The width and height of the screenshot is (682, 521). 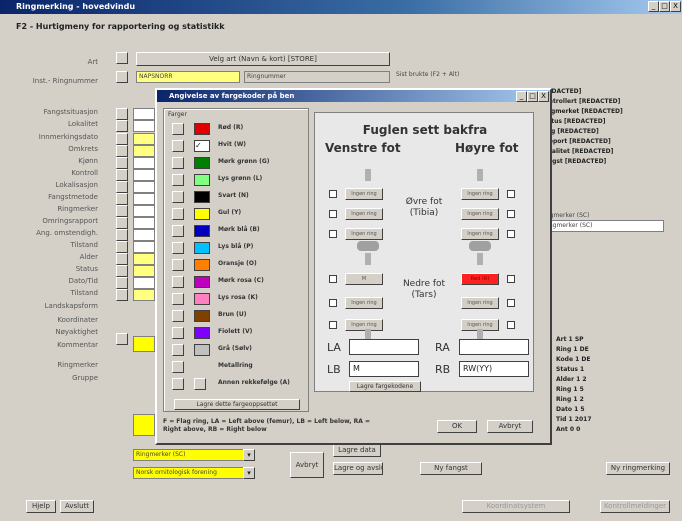 What do you see at coordinates (307, 465) in the screenshot?
I see `avbryt-button: Avbryt` at bounding box center [307, 465].